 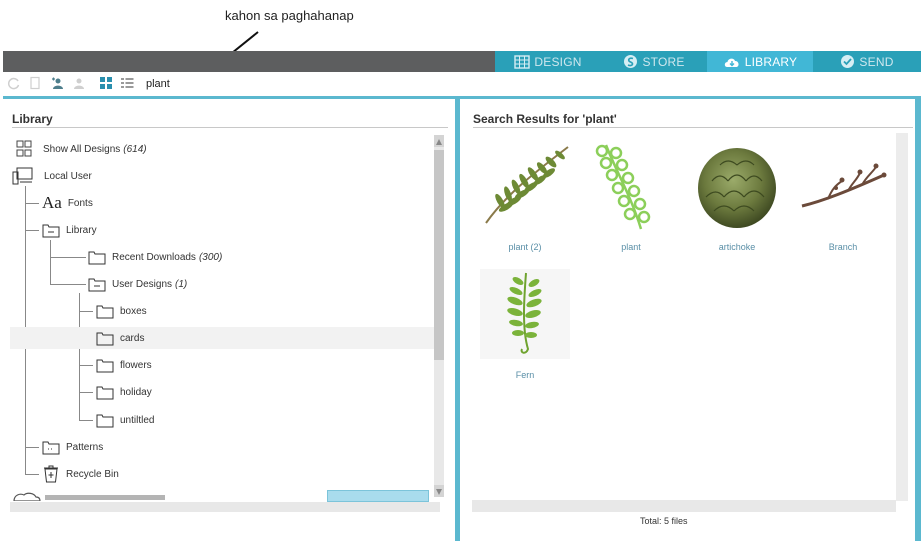 I want to click on results-scrollbar, so click(x=902, y=317).